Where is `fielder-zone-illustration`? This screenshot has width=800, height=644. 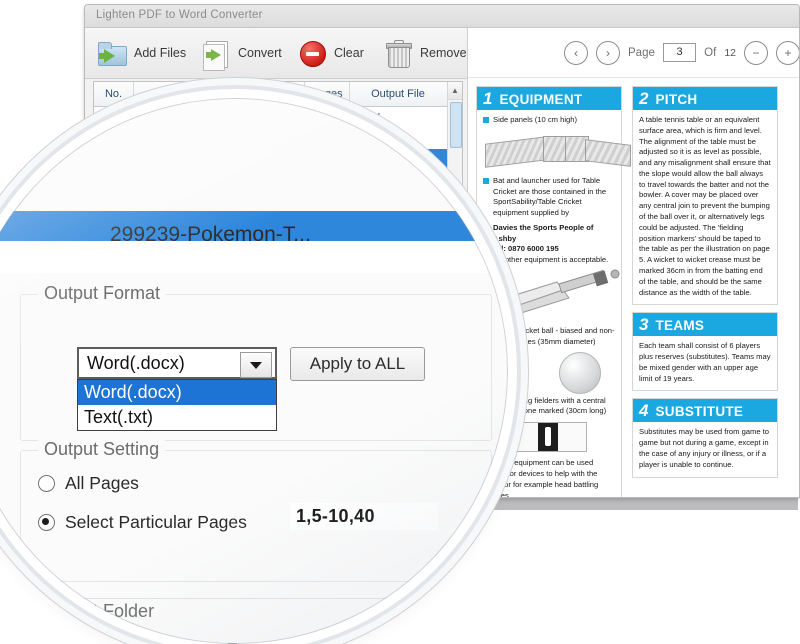
fielder-zone-illustration is located at coordinates (549, 437).